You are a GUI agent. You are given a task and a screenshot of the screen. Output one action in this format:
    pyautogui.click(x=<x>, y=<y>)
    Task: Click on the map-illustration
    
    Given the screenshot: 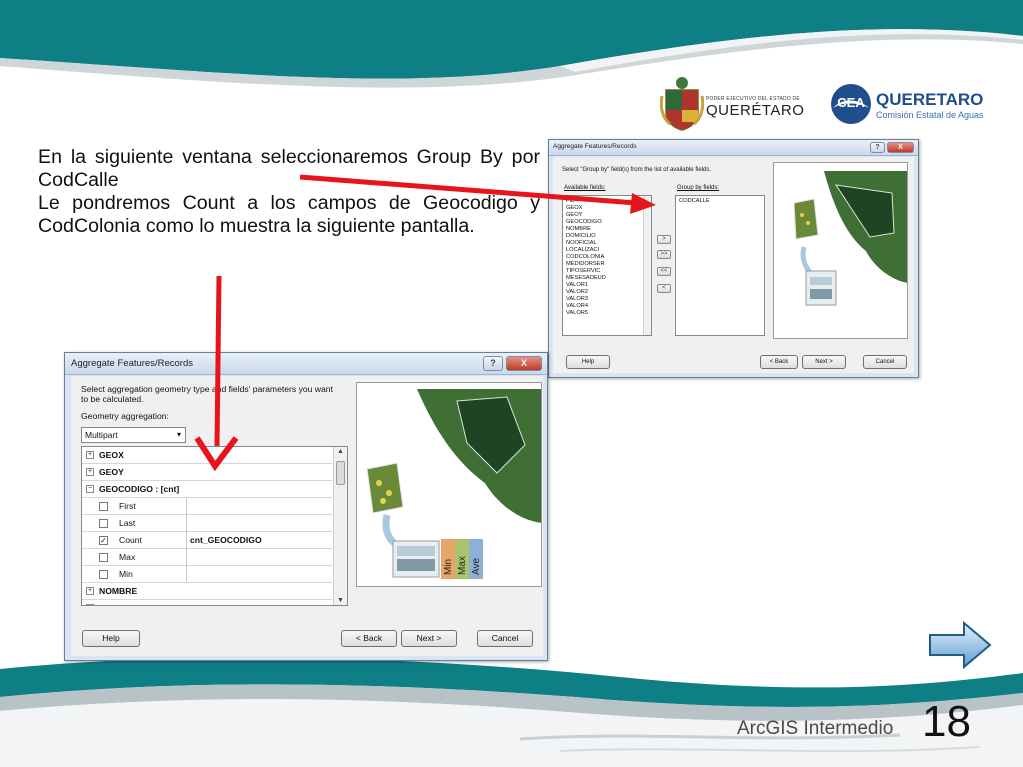 What is the action you would take?
    pyautogui.click(x=840, y=250)
    